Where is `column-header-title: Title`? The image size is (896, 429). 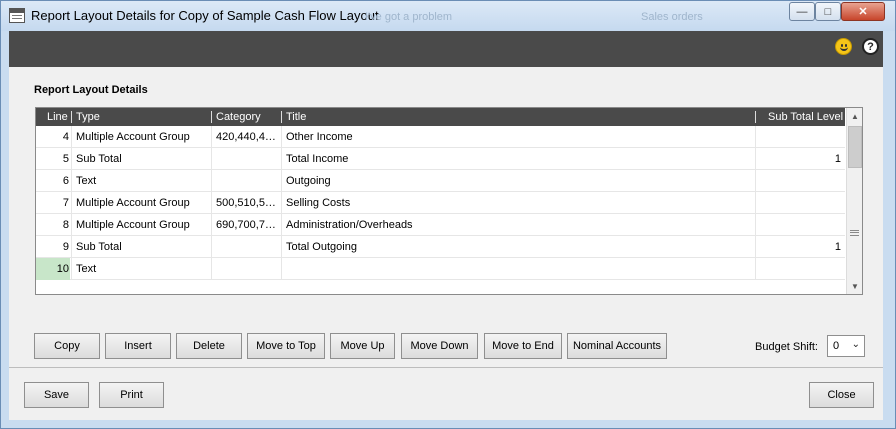 column-header-title: Title is located at coordinates (296, 117).